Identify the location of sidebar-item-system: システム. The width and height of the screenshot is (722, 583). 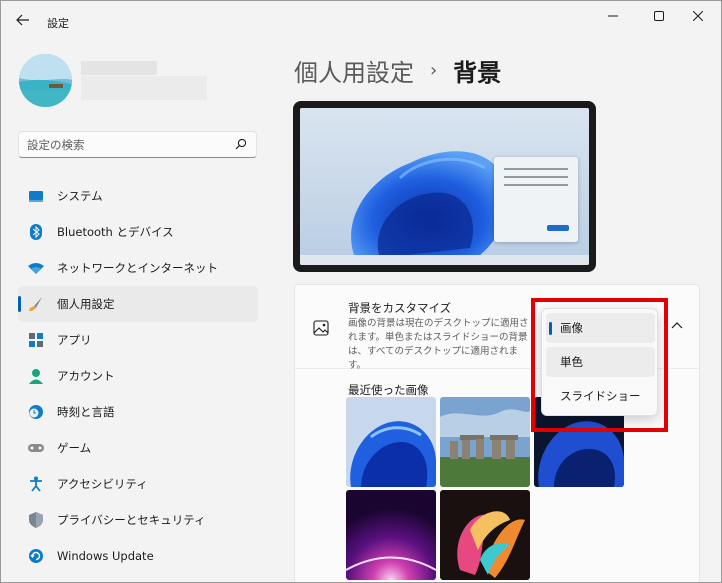
(138, 196).